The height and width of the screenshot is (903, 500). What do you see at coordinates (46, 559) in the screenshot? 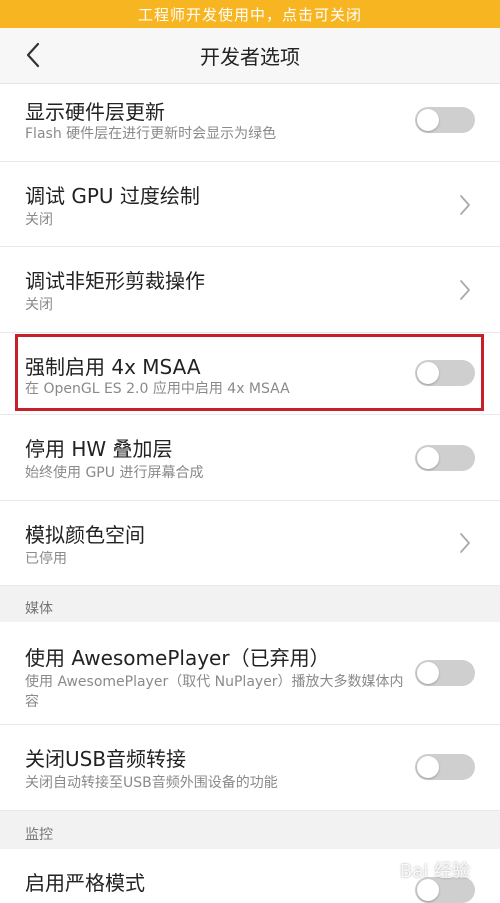
I see `setting-subtitle: 已停用` at bounding box center [46, 559].